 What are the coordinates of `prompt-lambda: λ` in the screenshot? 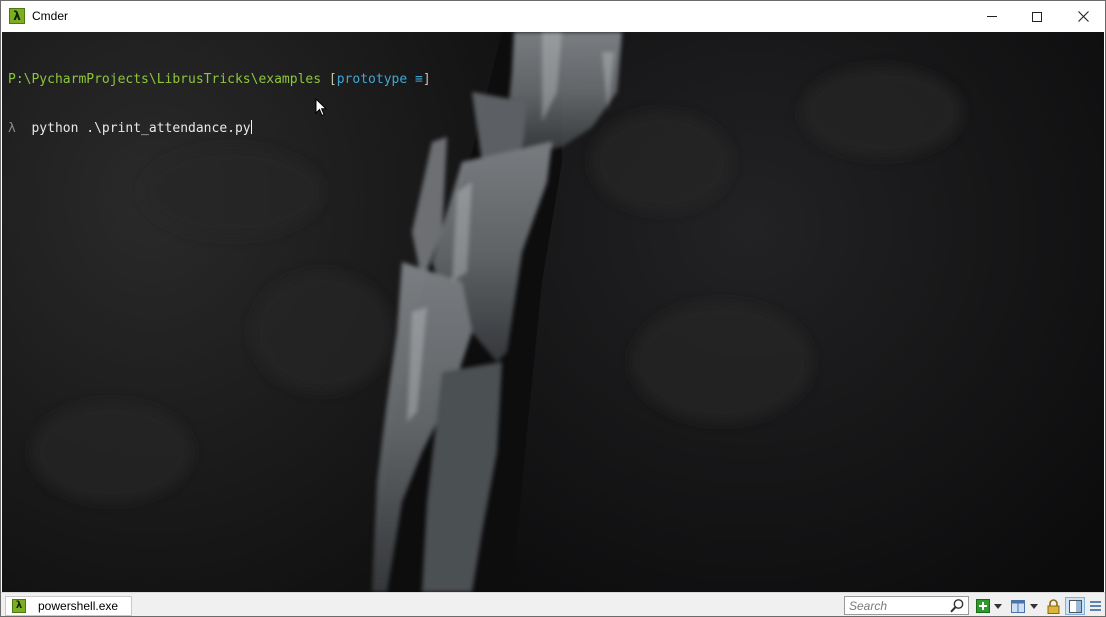 It's located at (12, 128).